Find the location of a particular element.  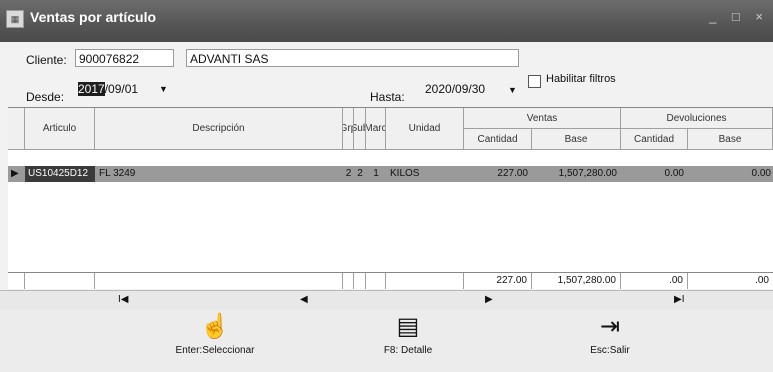

desde-rest: /09/01 is located at coordinates (121, 89).